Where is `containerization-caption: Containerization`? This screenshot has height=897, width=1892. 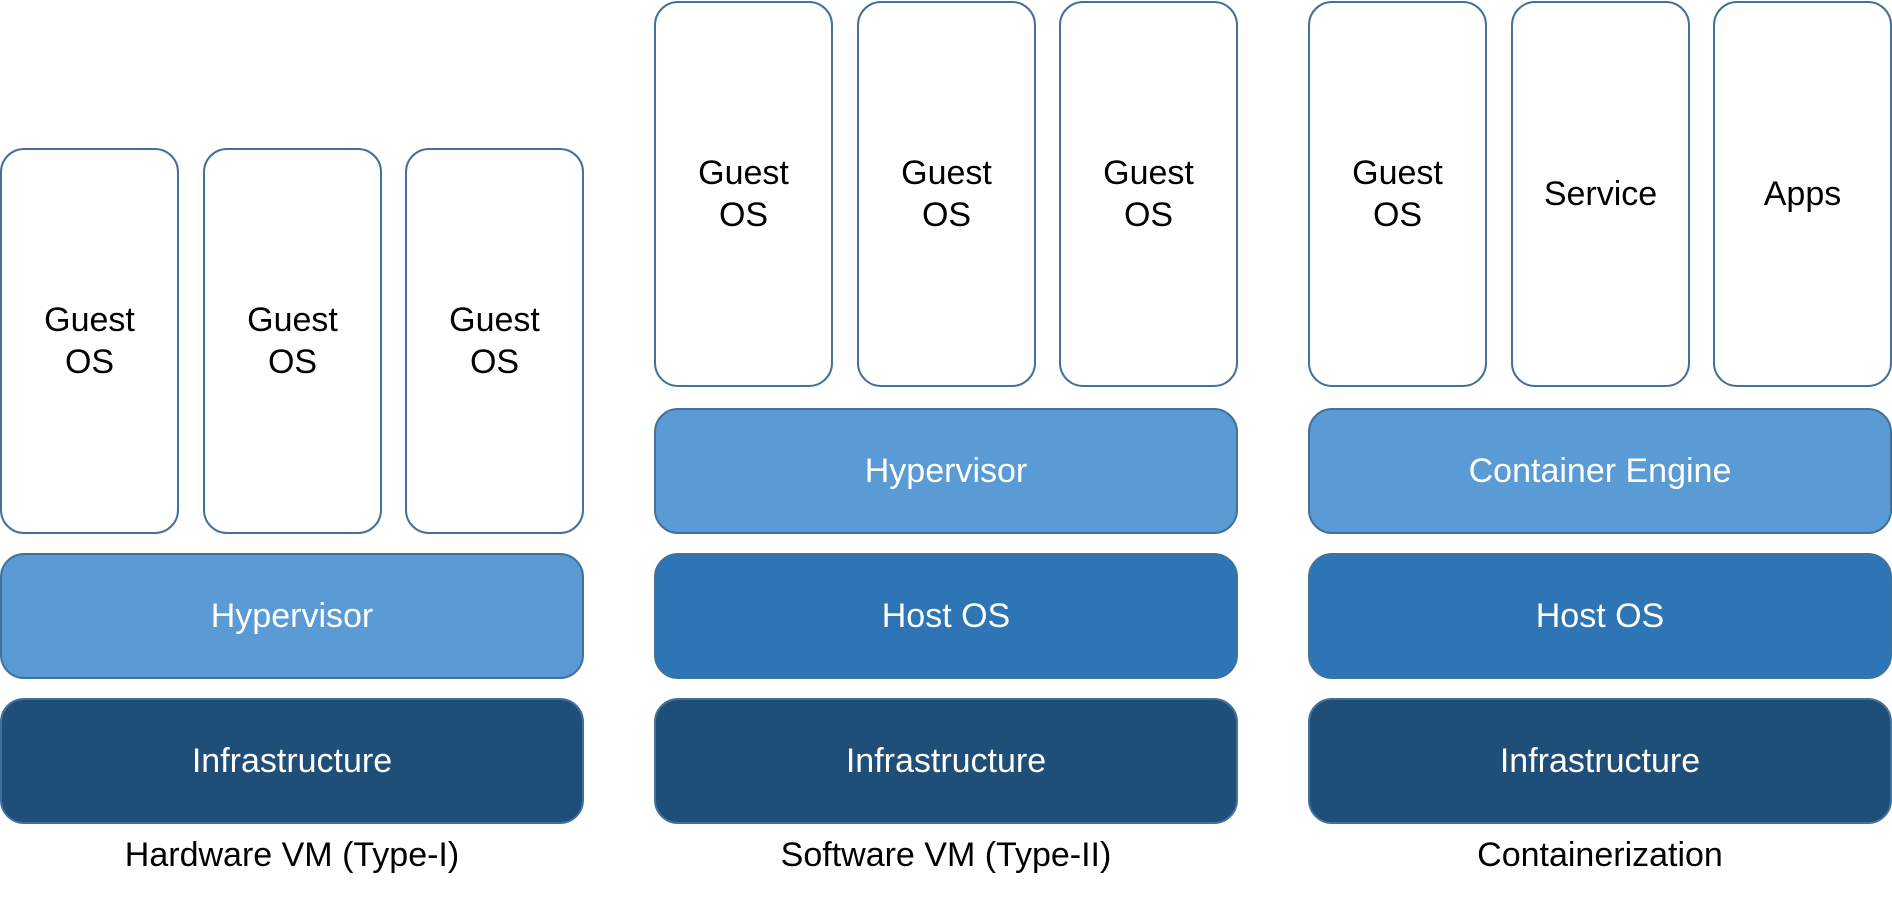 containerization-caption: Containerization is located at coordinates (1600, 855).